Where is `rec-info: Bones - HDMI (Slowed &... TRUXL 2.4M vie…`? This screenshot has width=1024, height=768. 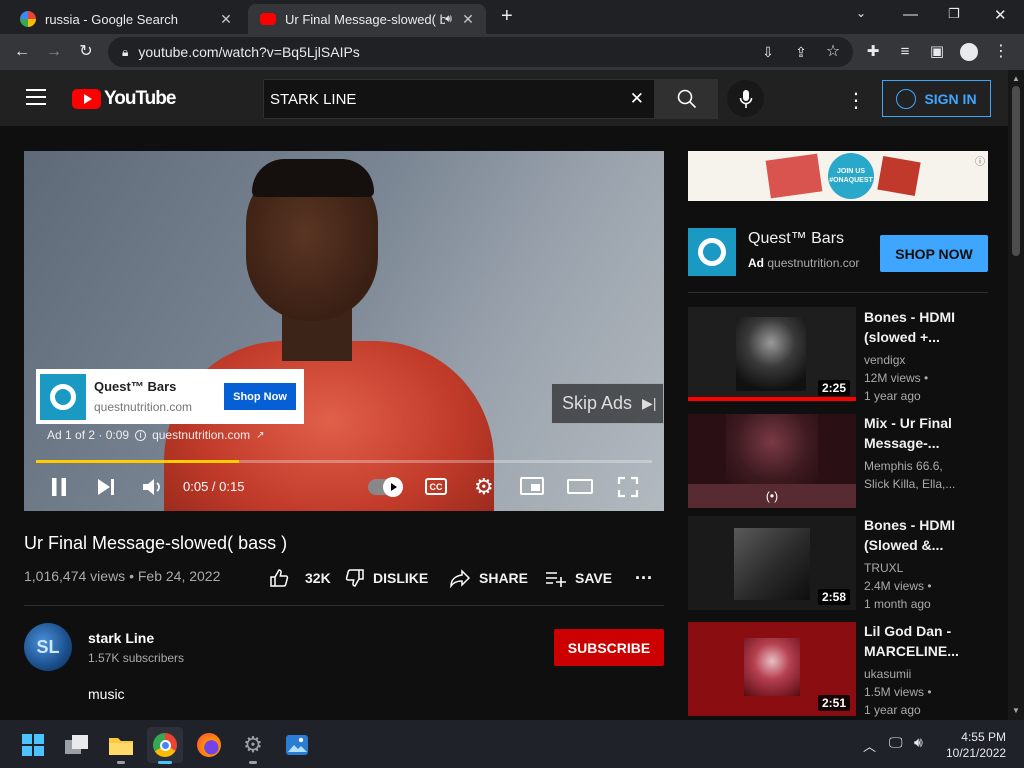 rec-info: Bones - HDMI (Slowed &... TRUXL 2.4M vie… is located at coordinates (926, 564).